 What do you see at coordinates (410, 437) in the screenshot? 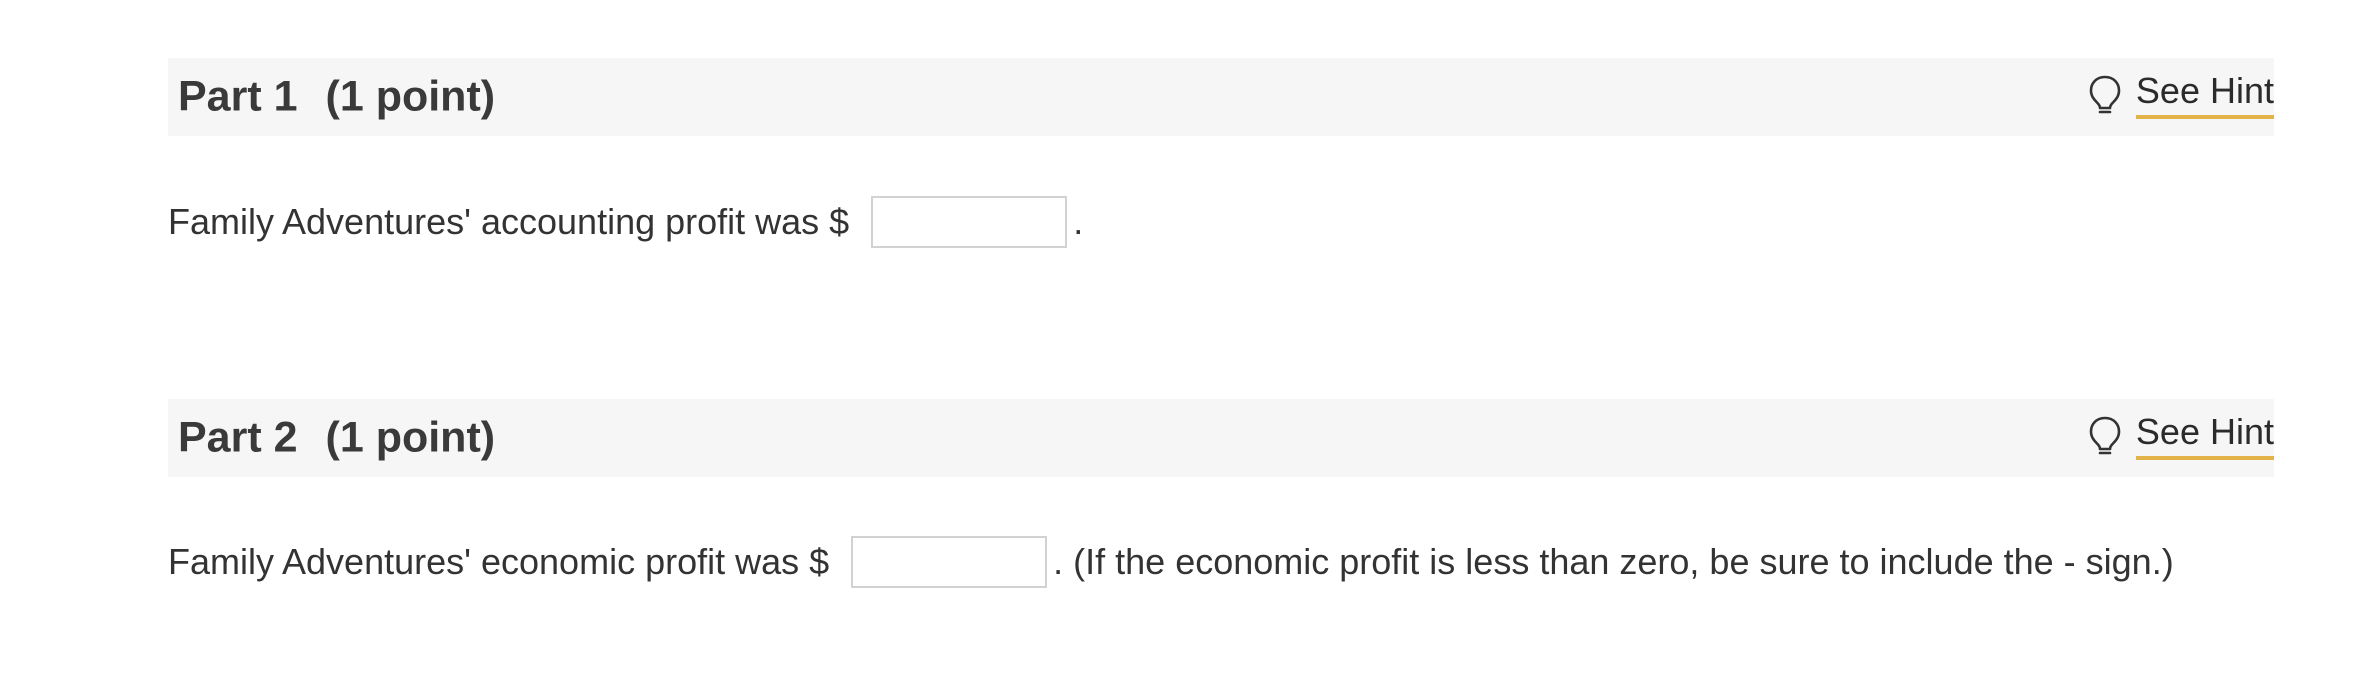
I see `part-2-points: (1 point)` at bounding box center [410, 437].